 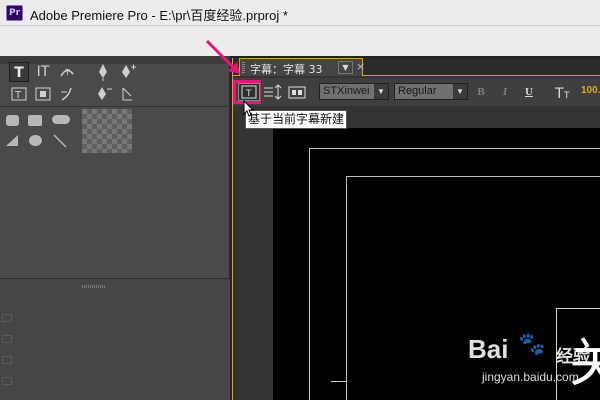 I want to click on convert-anchor-point-icon, so click(x=127, y=94).